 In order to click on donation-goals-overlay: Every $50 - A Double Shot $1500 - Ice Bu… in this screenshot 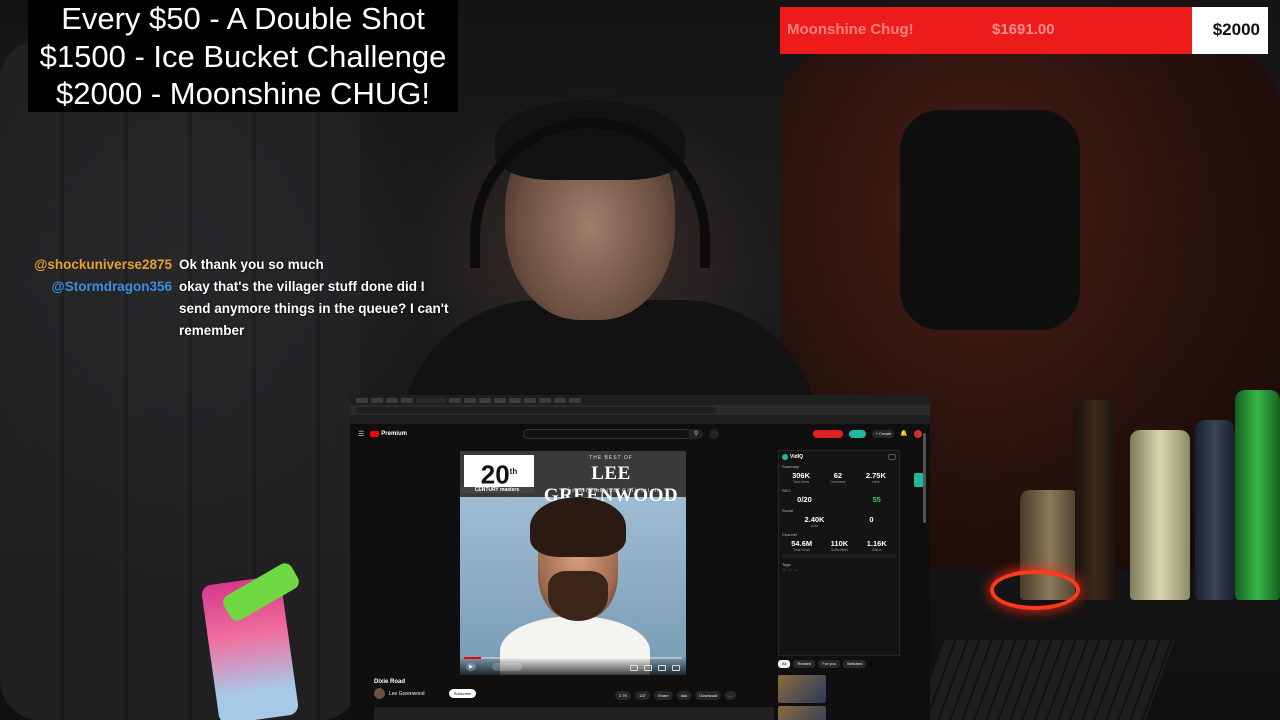, I will do `click(243, 56)`.